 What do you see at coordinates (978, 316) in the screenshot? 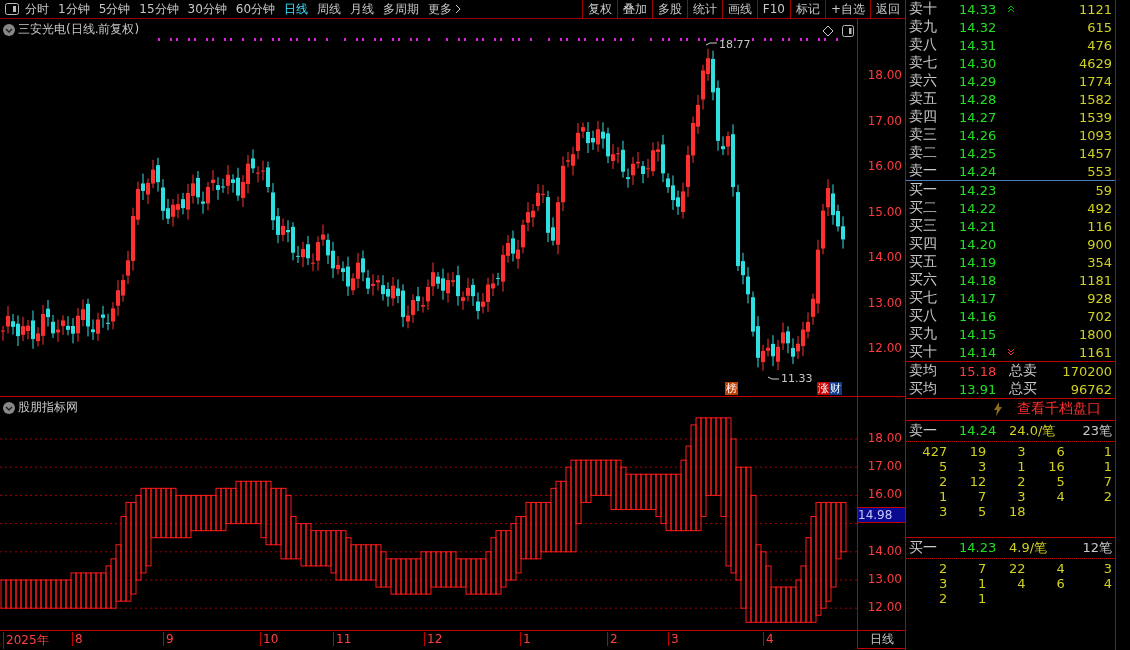
I see `bid-price: 14.16` at bounding box center [978, 316].